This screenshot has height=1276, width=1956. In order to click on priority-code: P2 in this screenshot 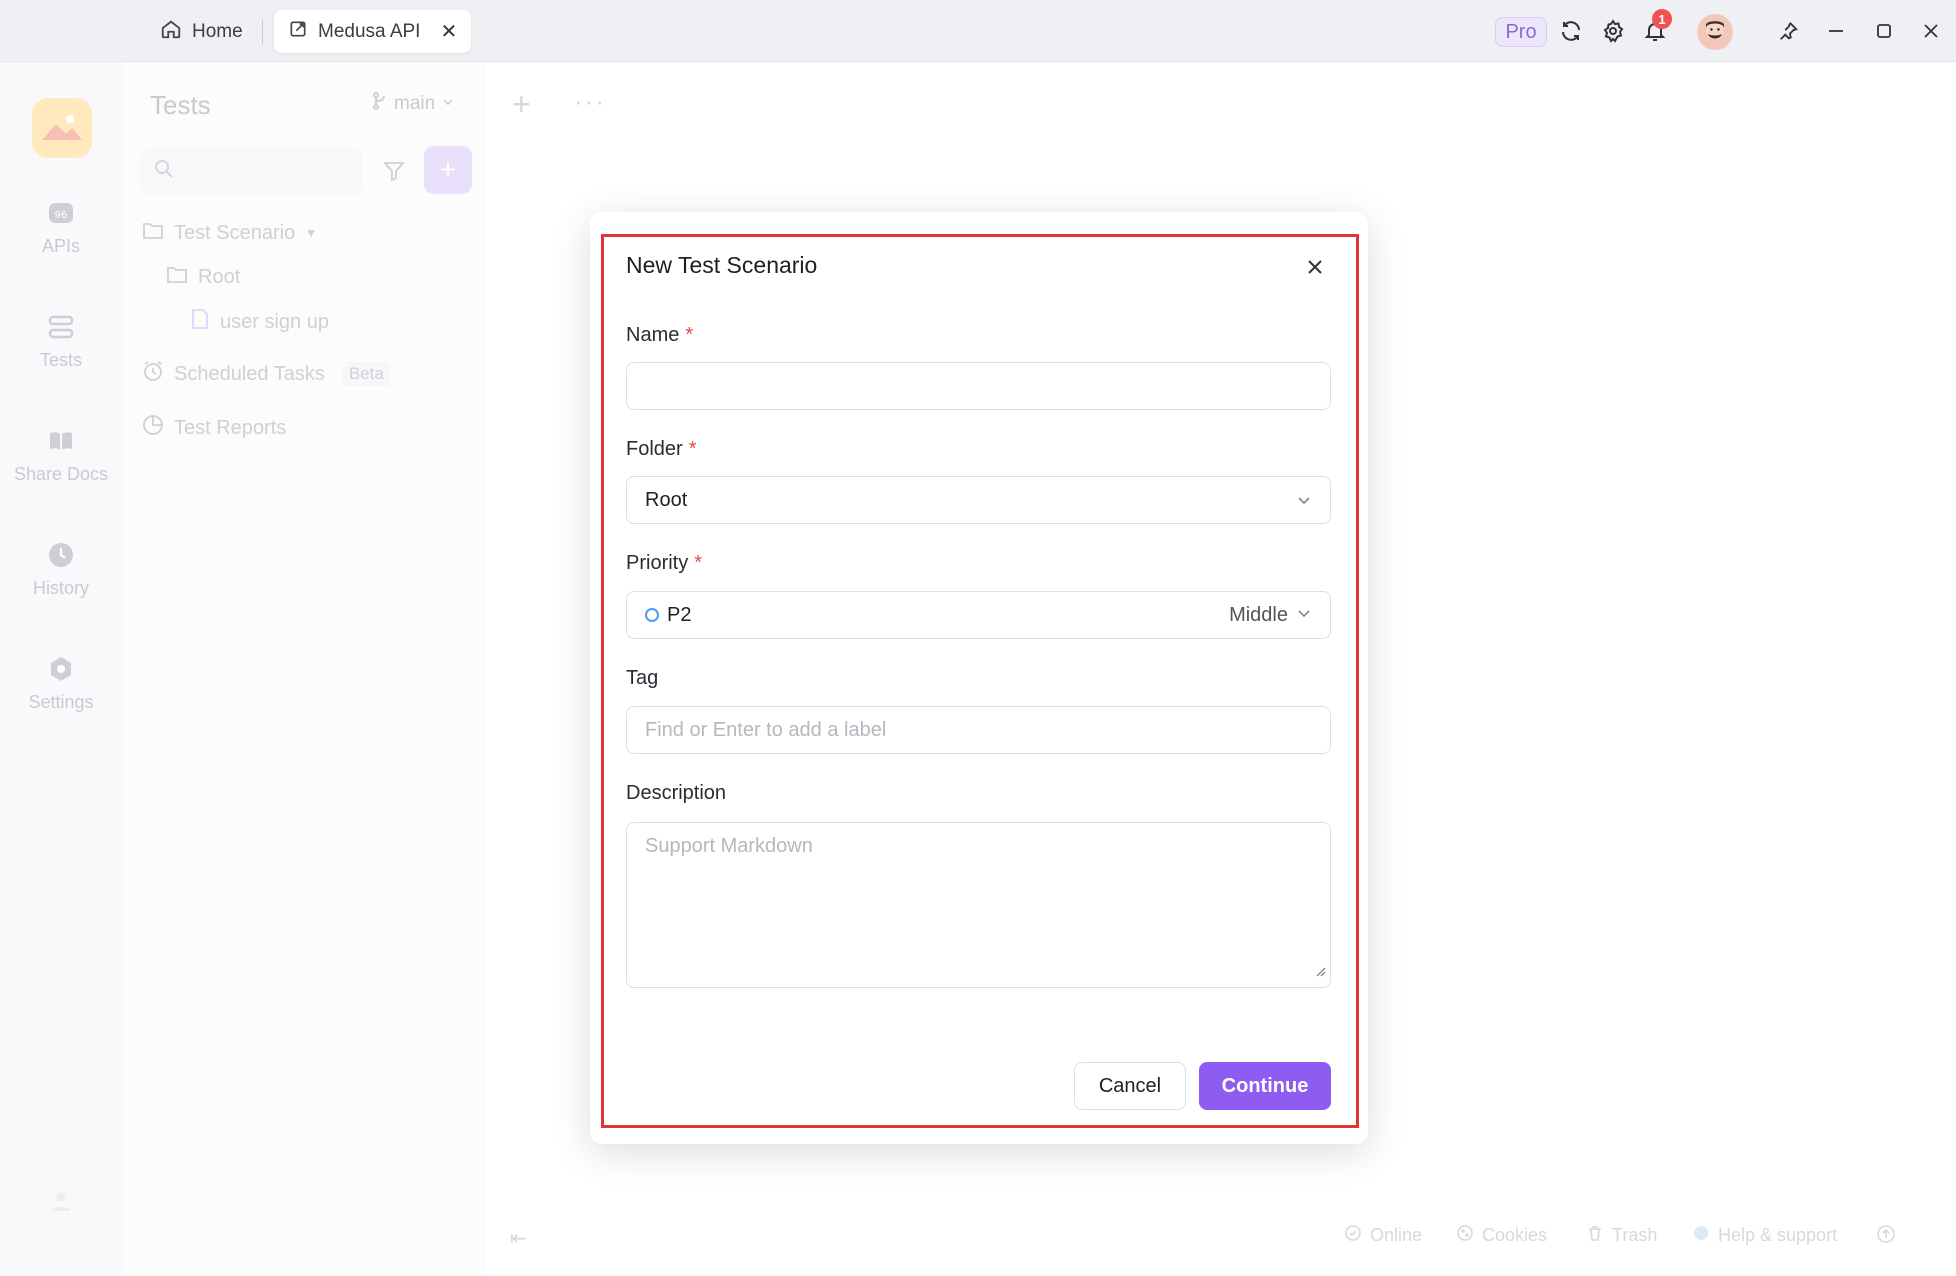, I will do `click(679, 614)`.